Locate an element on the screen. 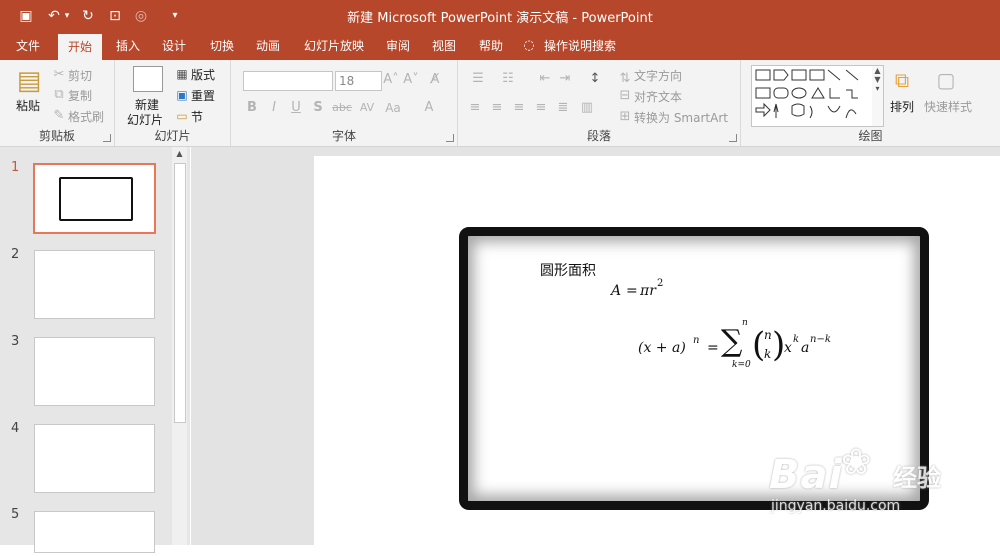 Image resolution: width=1000 pixels, height=556 pixels. term-a: a is located at coordinates (805, 348).